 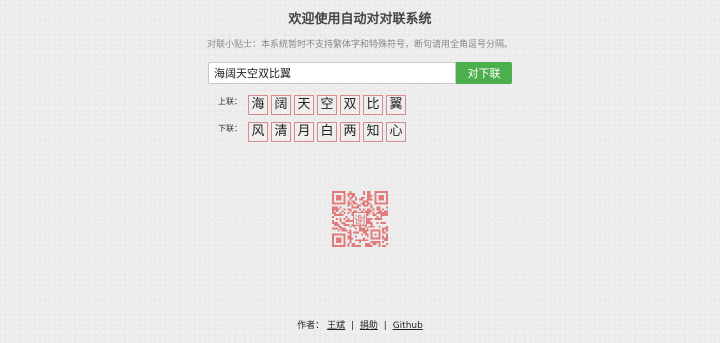 I want to click on upper-chars: 海 阔 天 空 双 比 翼, so click(x=328, y=105).